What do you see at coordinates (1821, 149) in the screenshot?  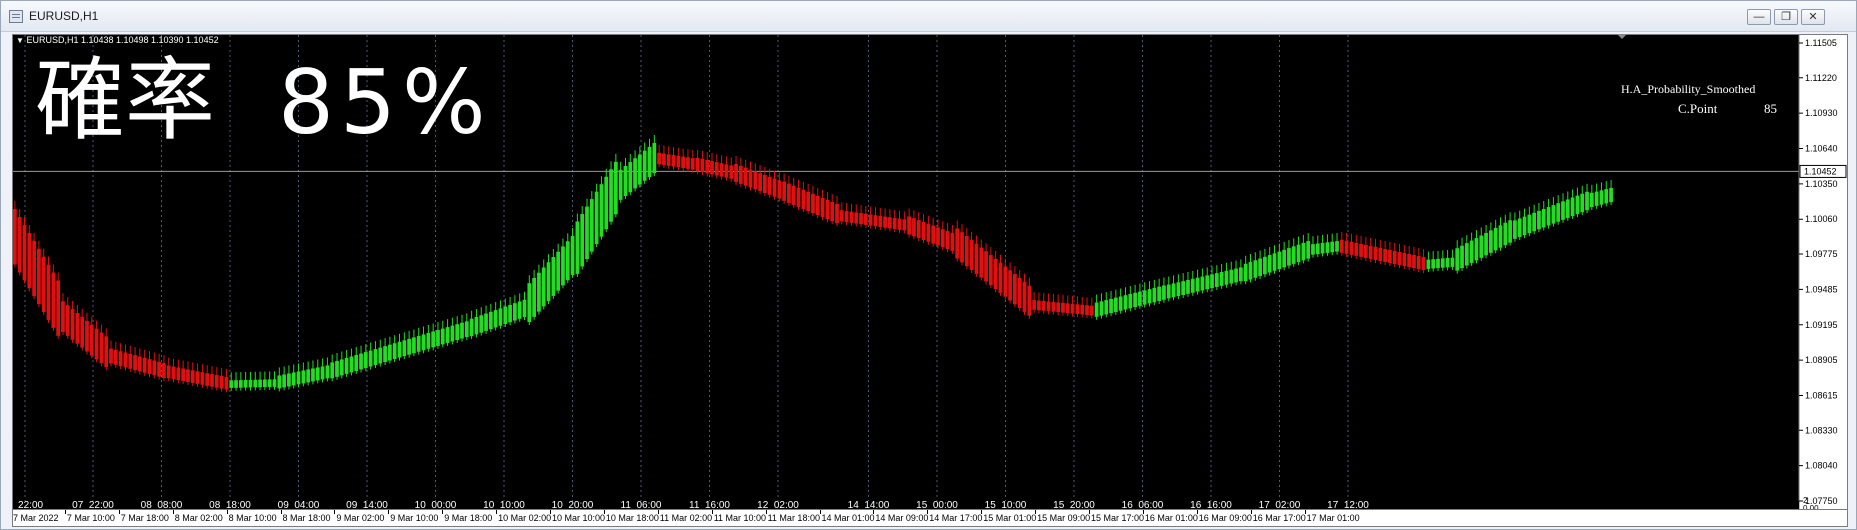 I see `price-tick-label: 1.10640` at bounding box center [1821, 149].